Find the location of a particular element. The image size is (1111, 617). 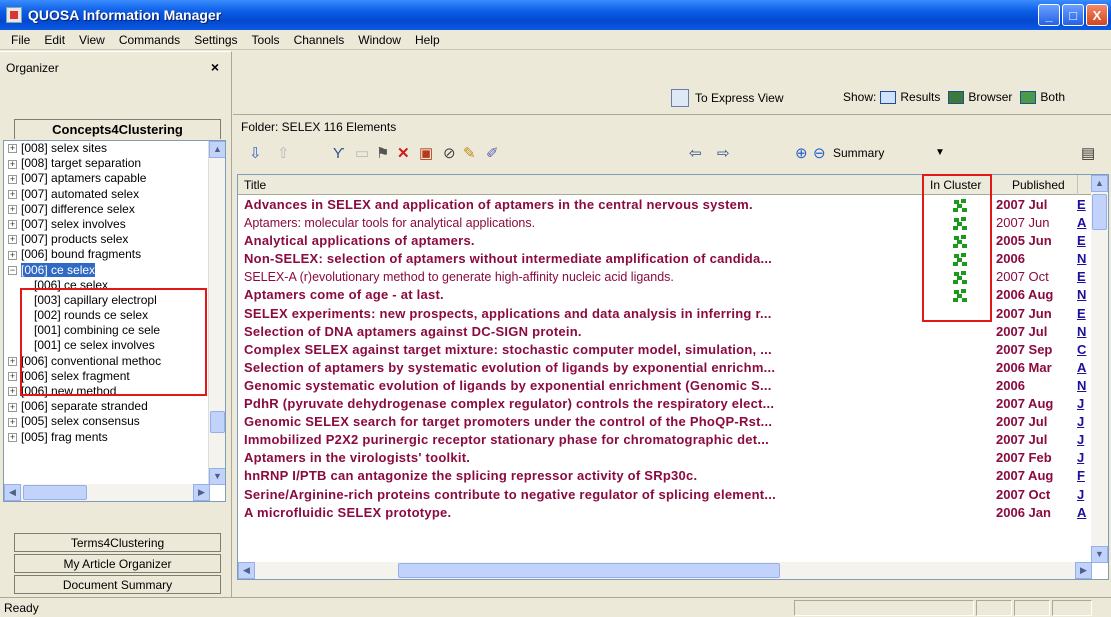

tree-item: + [005] frag ments is located at coordinates (114, 437).